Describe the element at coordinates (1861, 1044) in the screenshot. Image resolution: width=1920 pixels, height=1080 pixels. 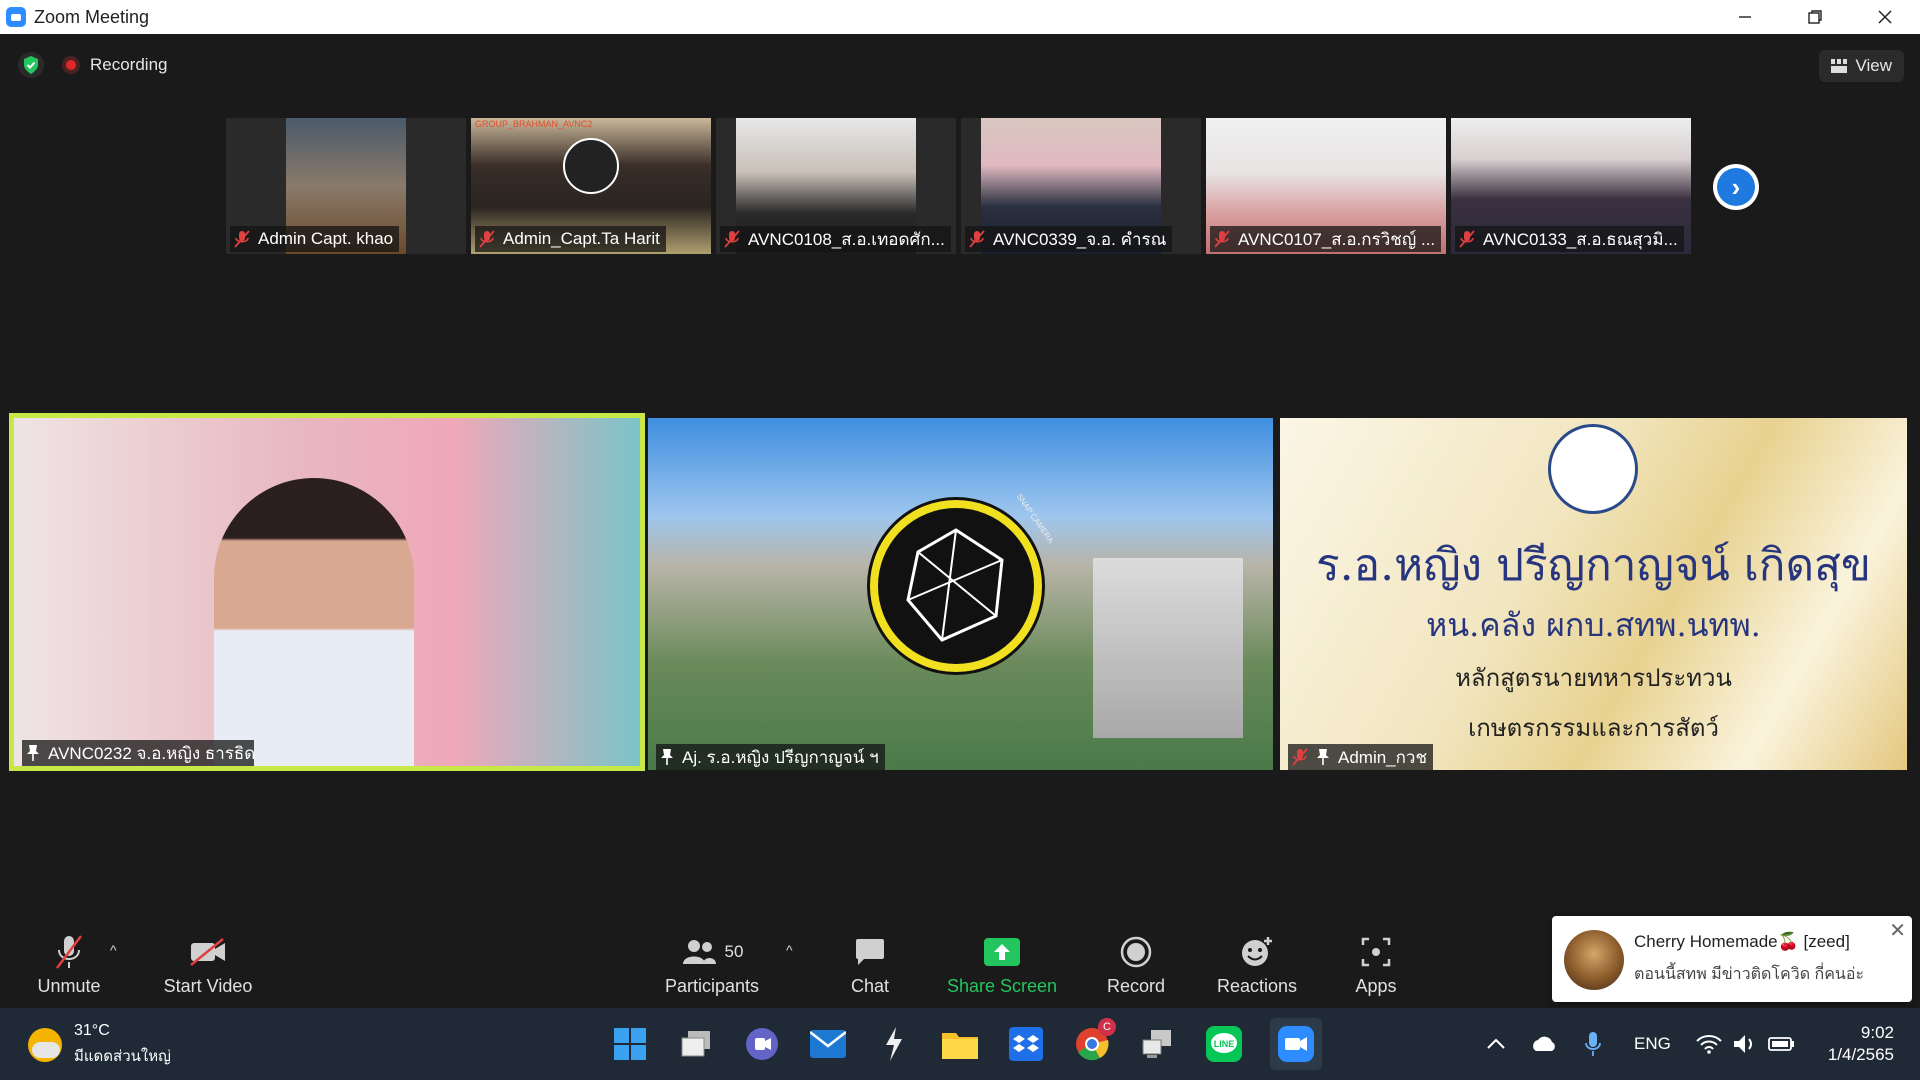
I see `system-clock: 9:02 1/4/2565` at that location.